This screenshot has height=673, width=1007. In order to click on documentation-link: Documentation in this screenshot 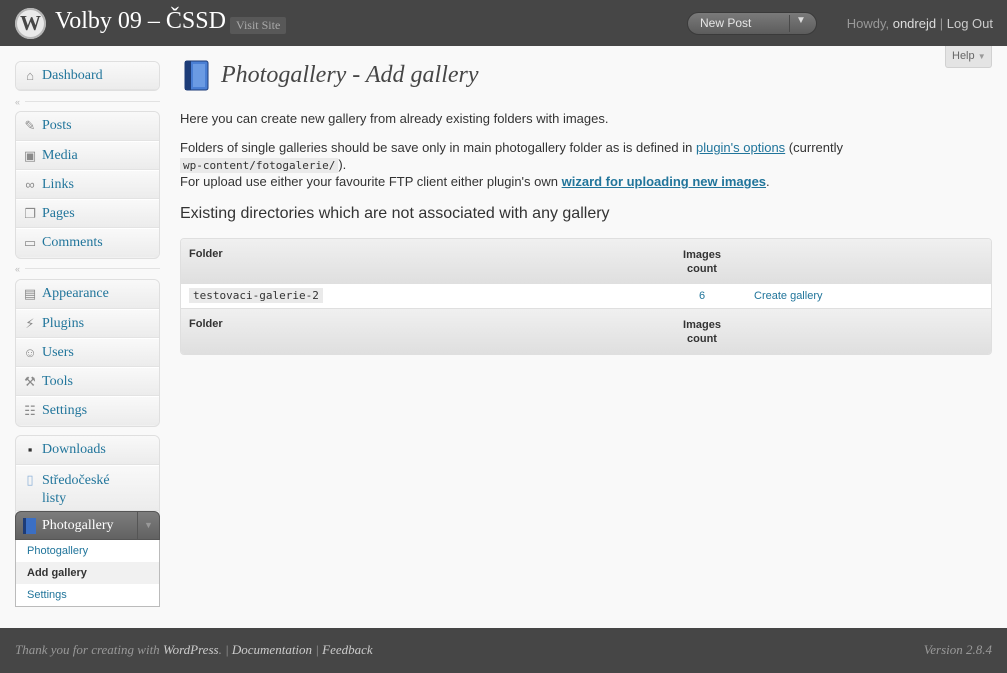, I will do `click(272, 649)`.